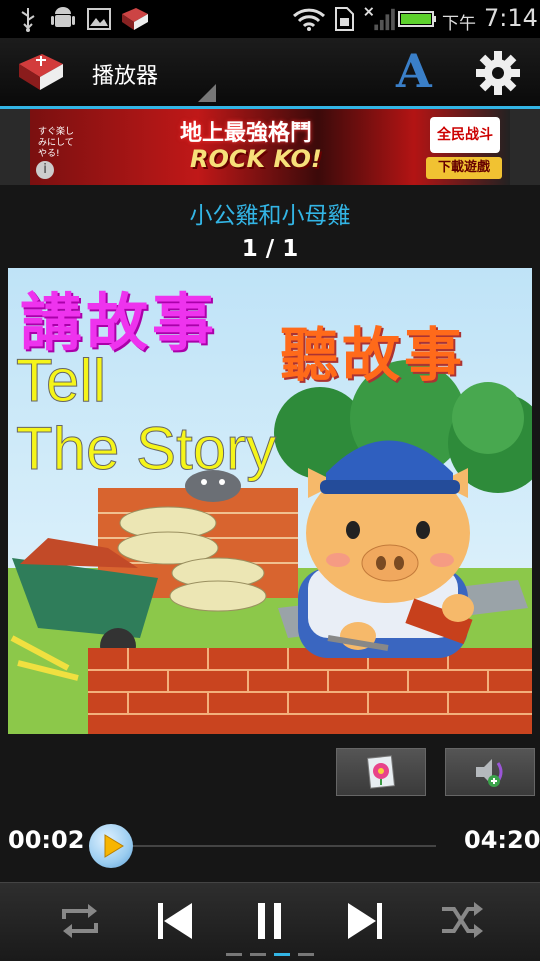 This screenshot has height=961, width=540. What do you see at coordinates (270, 72) in the screenshot?
I see `action-bar: 播放器 A` at bounding box center [270, 72].